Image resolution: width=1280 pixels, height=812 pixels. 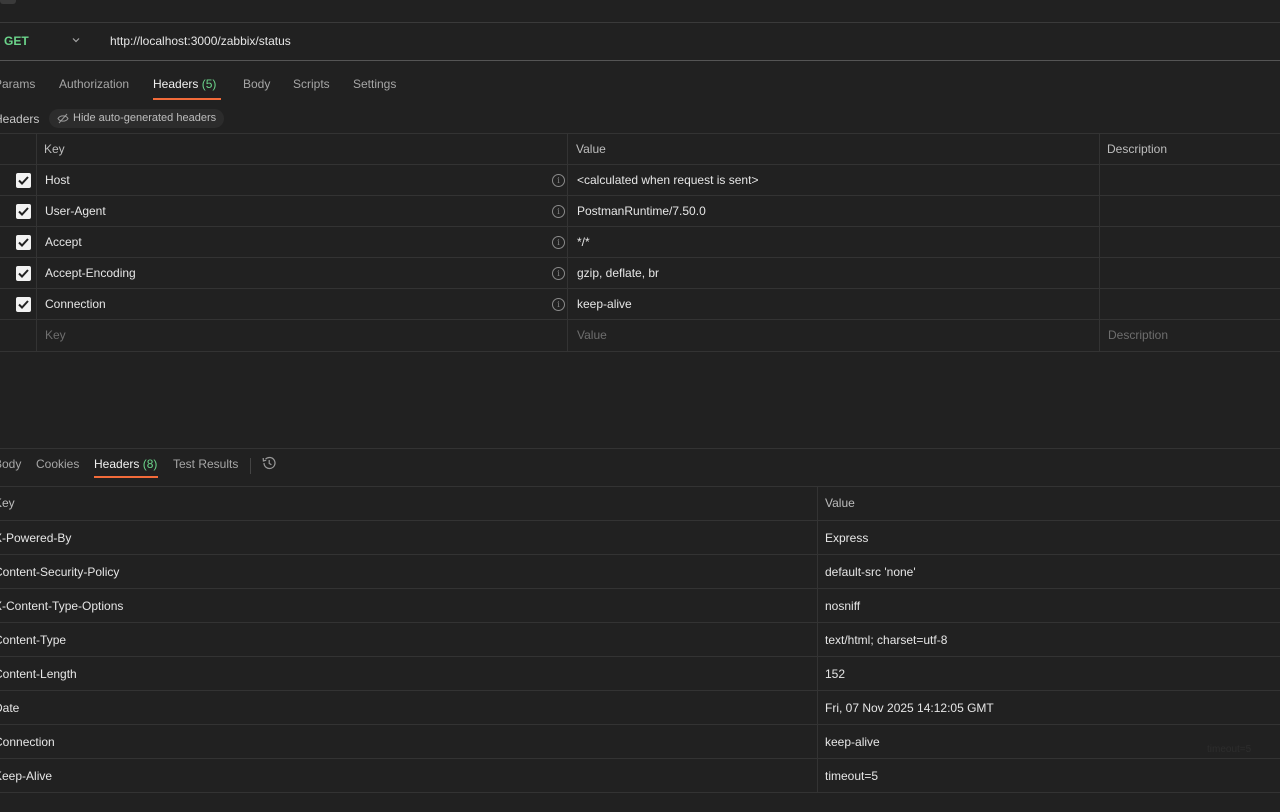 I want to click on table-row: Date Fri, 07 Nov 2025 14:12:05 GMT, so click(x=640, y=708).